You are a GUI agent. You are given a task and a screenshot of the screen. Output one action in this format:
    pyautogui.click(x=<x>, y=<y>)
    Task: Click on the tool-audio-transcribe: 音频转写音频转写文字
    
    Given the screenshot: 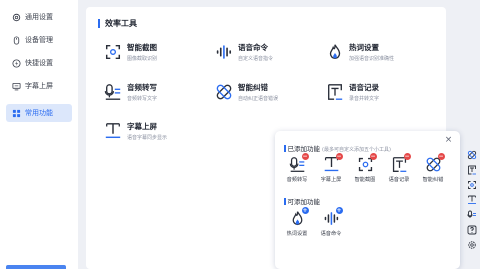 What is the action you would take?
    pyautogui.click(x=154, y=95)
    